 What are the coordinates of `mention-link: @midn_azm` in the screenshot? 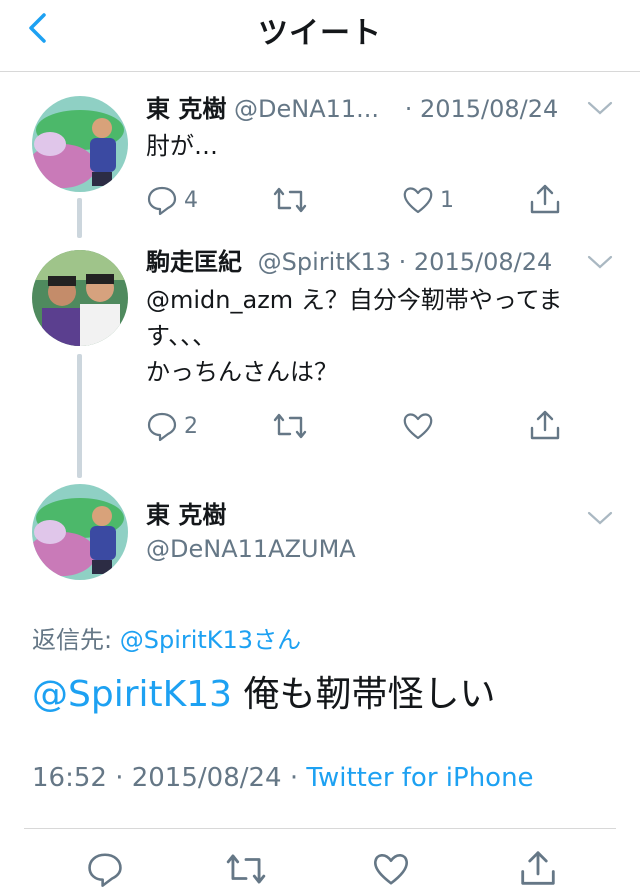 It's located at (219, 300).